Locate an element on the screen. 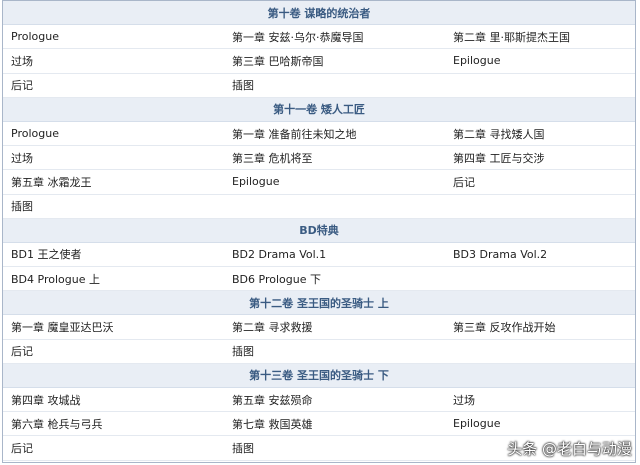 The height and width of the screenshot is (465, 640). table-row: 过场 第三章 巴哈斯帝国 Epilogue is located at coordinates (319, 61).